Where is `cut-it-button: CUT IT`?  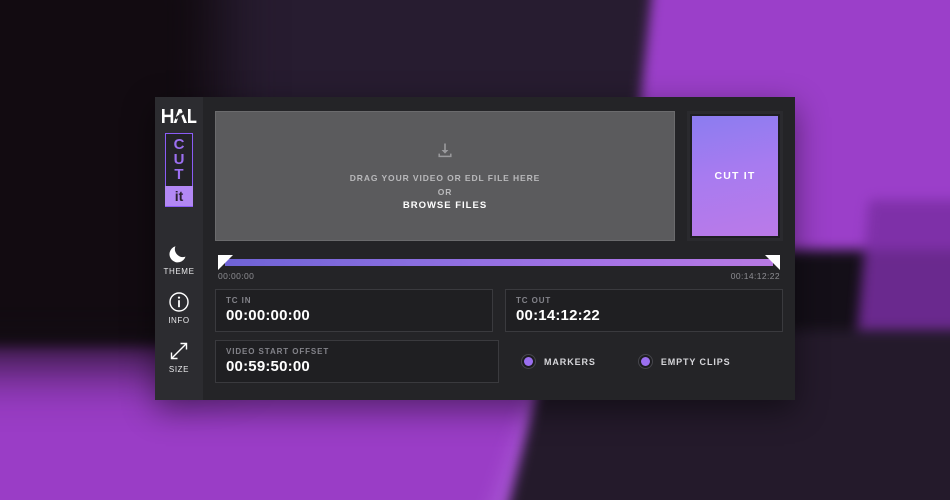 cut-it-button: CUT IT is located at coordinates (735, 176).